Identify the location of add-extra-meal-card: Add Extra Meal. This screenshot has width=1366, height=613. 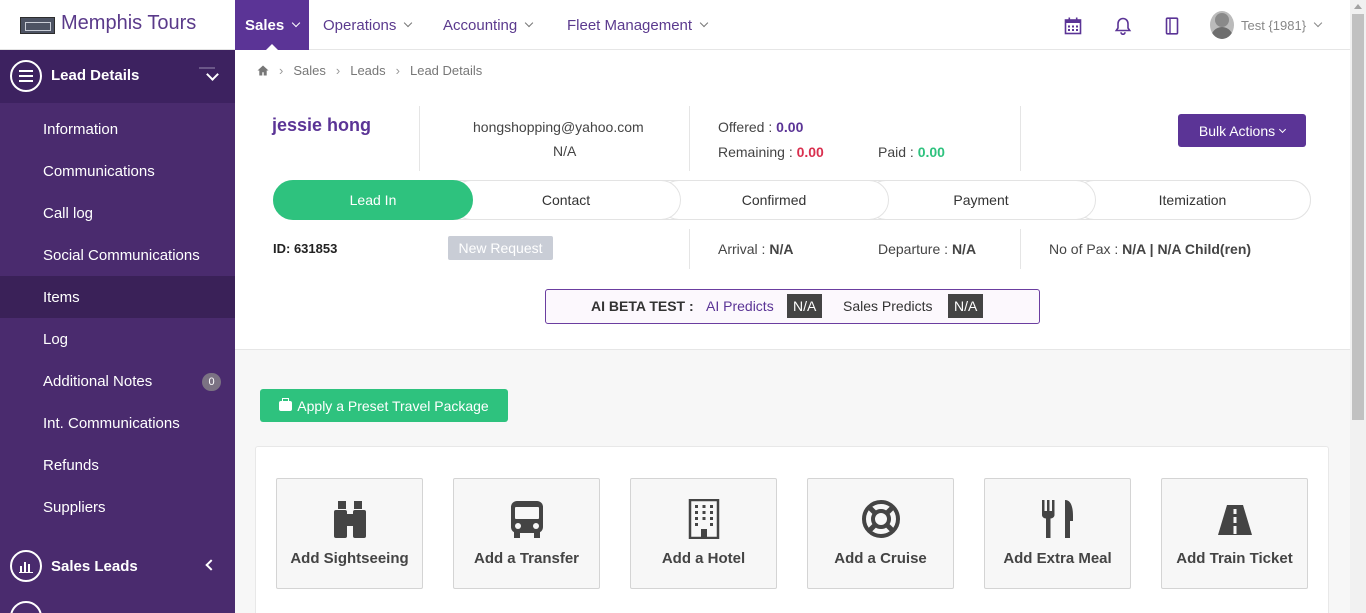
(1057, 533).